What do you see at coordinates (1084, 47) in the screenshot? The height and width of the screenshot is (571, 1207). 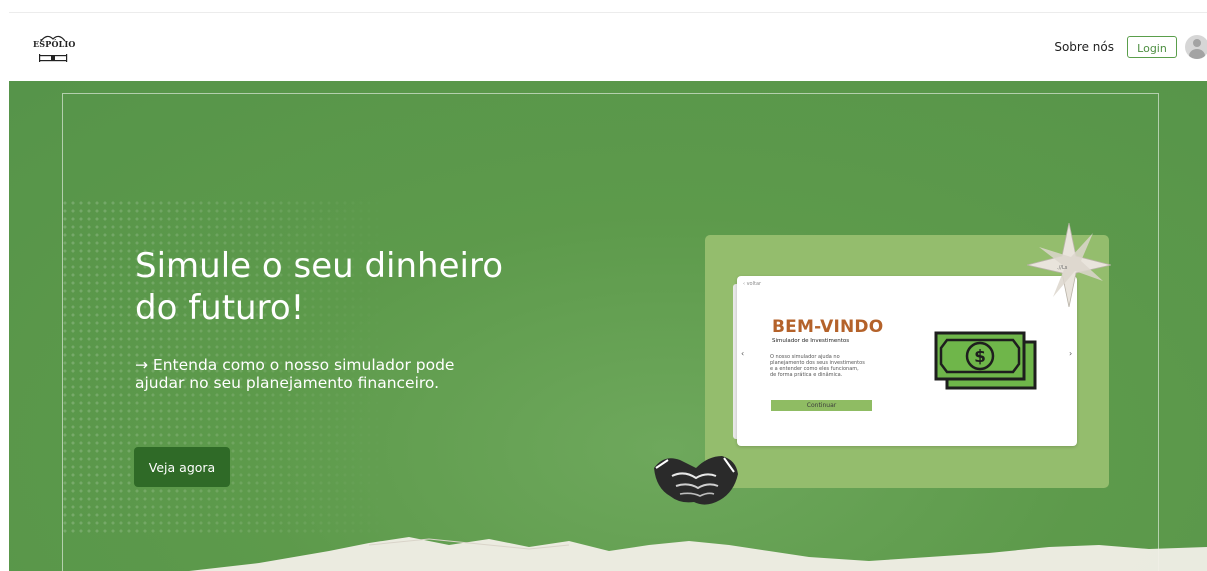 I see `nav-link-about: Sobre nós` at bounding box center [1084, 47].